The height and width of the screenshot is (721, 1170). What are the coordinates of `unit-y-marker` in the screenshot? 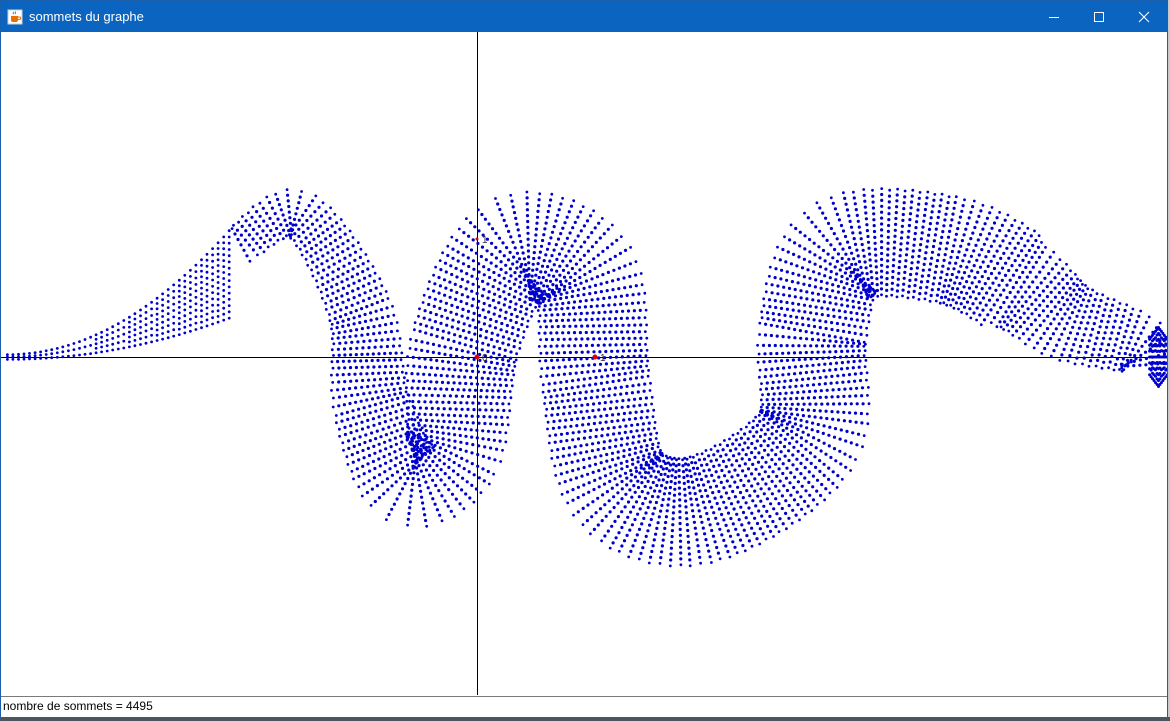 It's located at (477, 239).